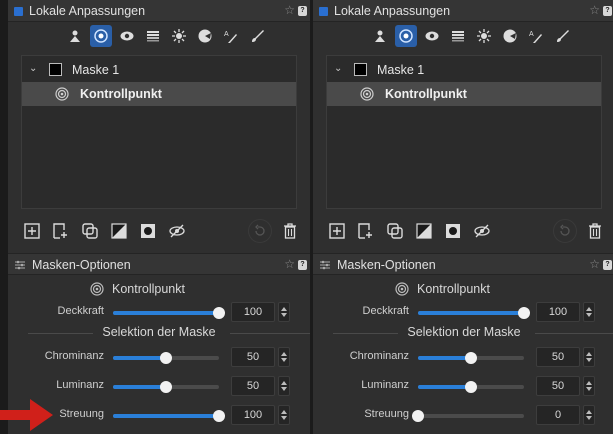 This screenshot has height=434, width=613. I want to click on svg-text: A, so click(226, 34).